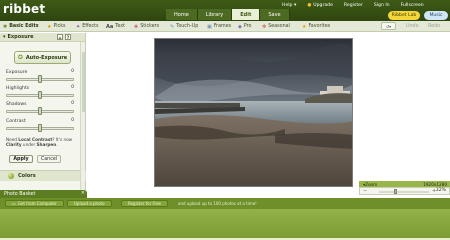 The image size is (450, 240). Describe the element at coordinates (14, 203) in the screenshot. I see `computer-icon: ▭` at that location.